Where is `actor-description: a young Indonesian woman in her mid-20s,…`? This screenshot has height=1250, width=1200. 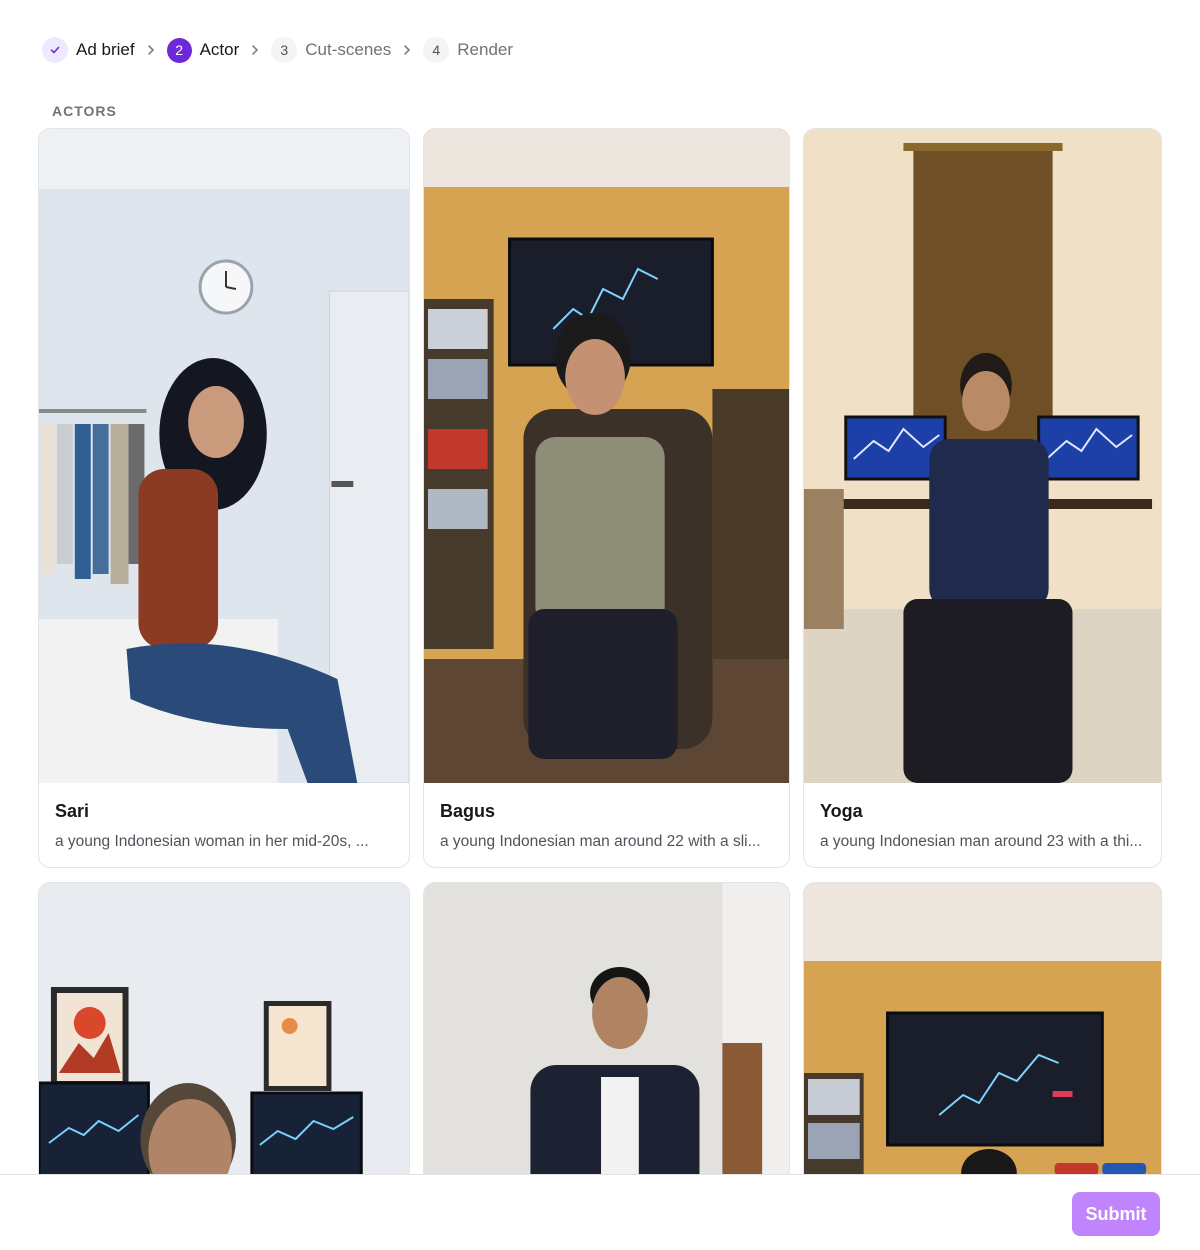 actor-description: a young Indonesian woman in her mid-20s,… is located at coordinates (212, 841).